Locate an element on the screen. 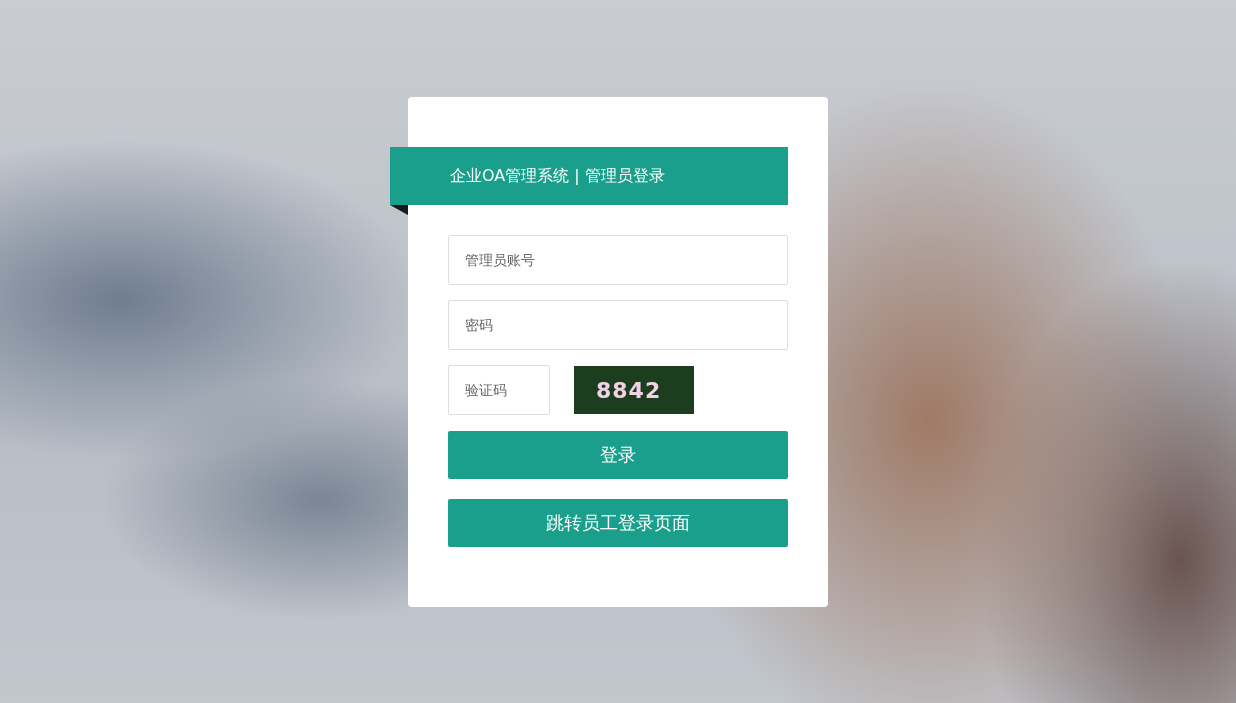  account-field: 管理员账号 is located at coordinates (618, 260).